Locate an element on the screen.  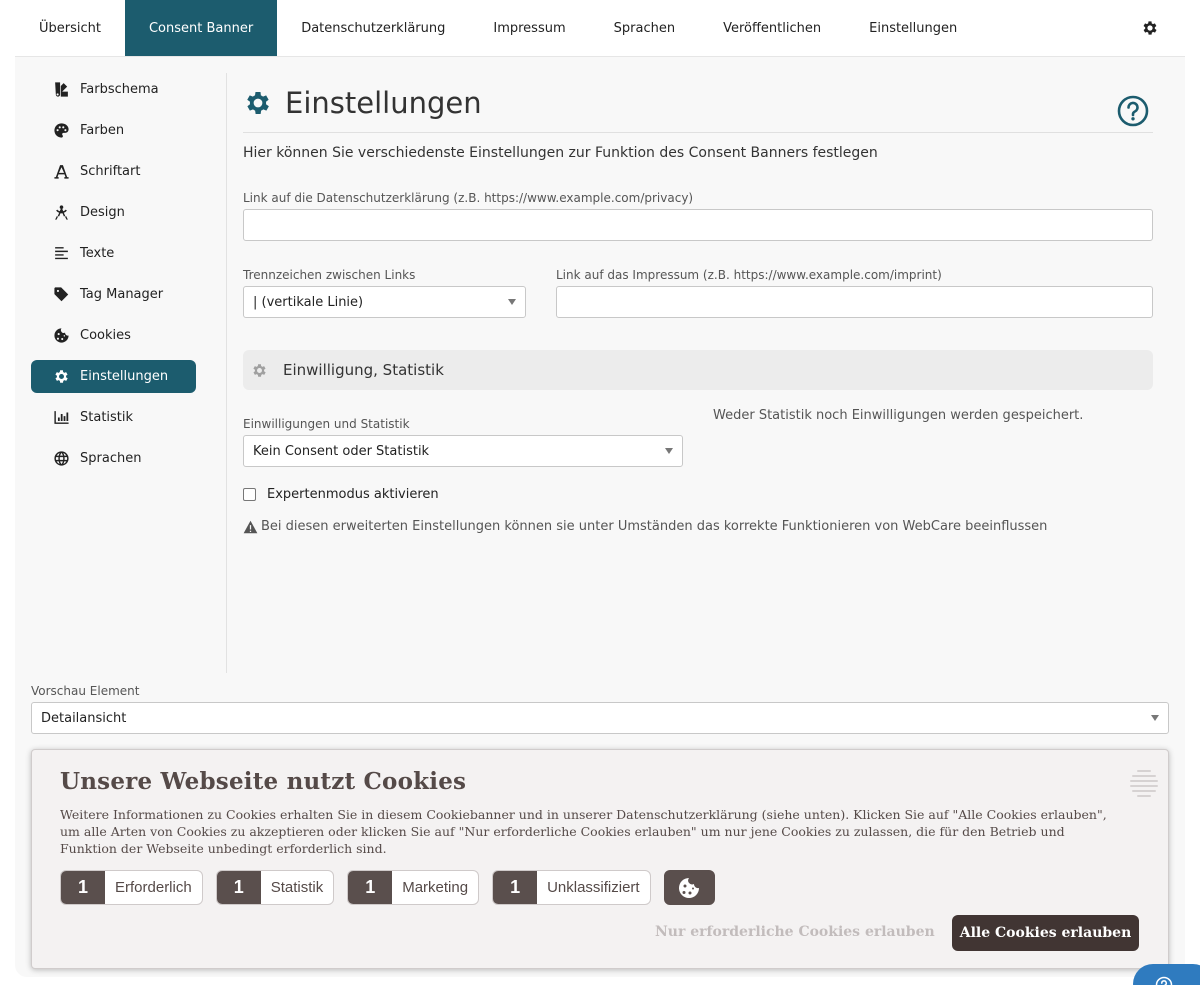
category-chip-erforderlich: 1 Erforderlich is located at coordinates (131, 887).